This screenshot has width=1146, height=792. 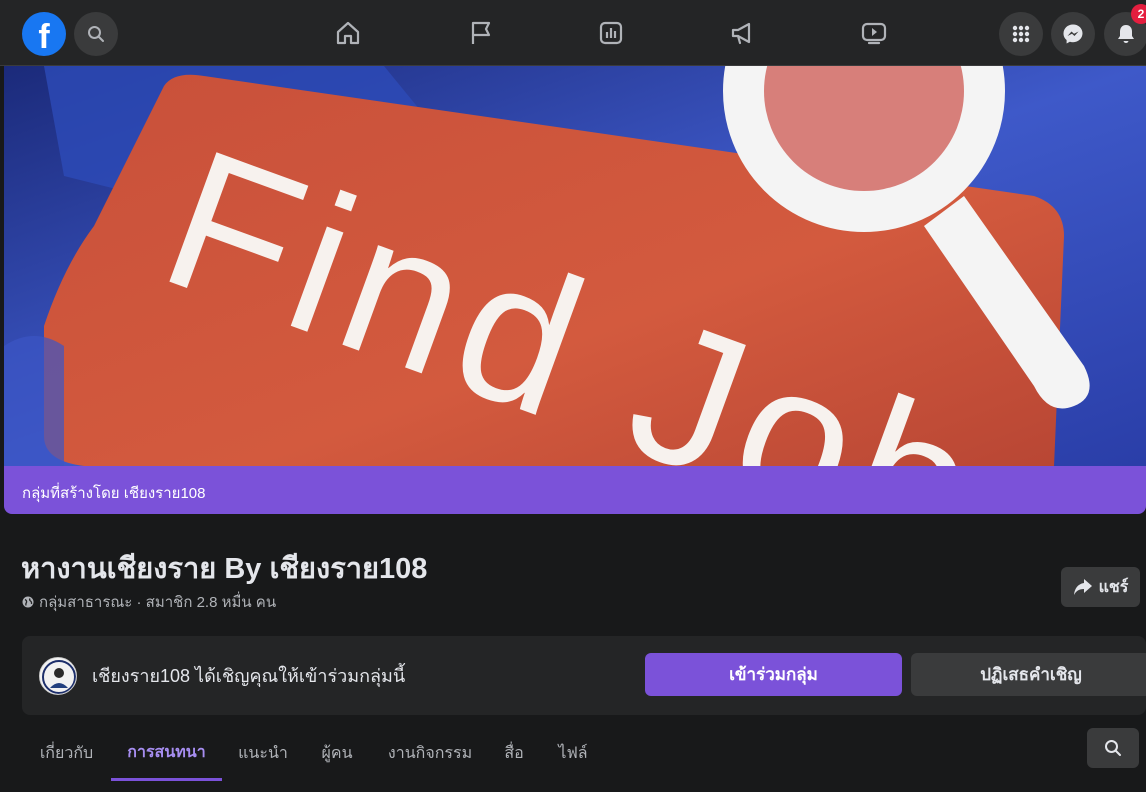 I want to click on menu-button, so click(x=1021, y=34).